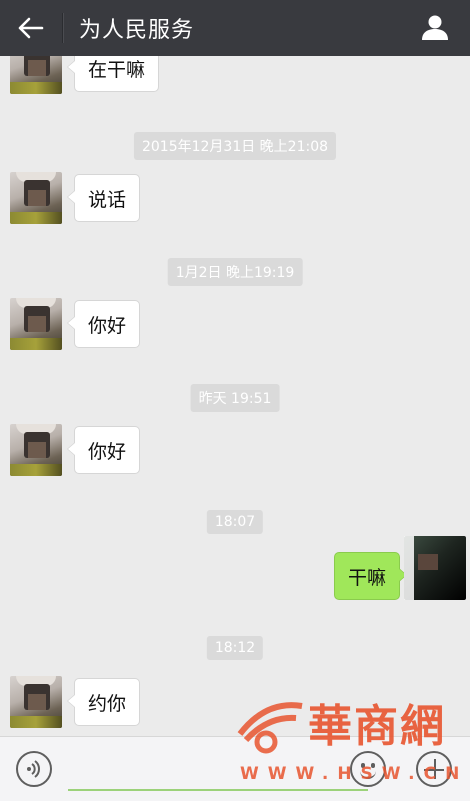 The image size is (470, 801). Describe the element at coordinates (137, 30) in the screenshot. I see `chat-title: 为人民服务` at that location.